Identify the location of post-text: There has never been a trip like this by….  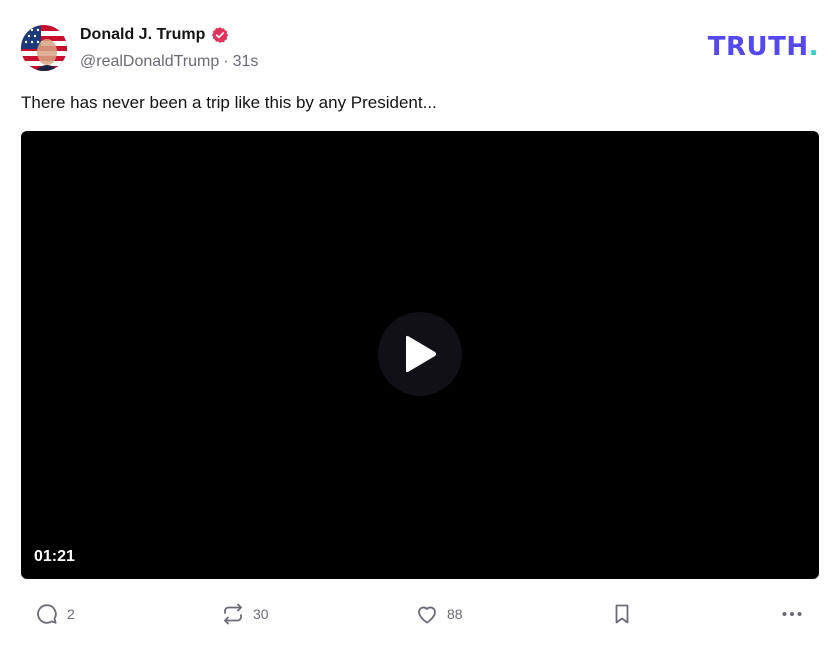
(229, 102).